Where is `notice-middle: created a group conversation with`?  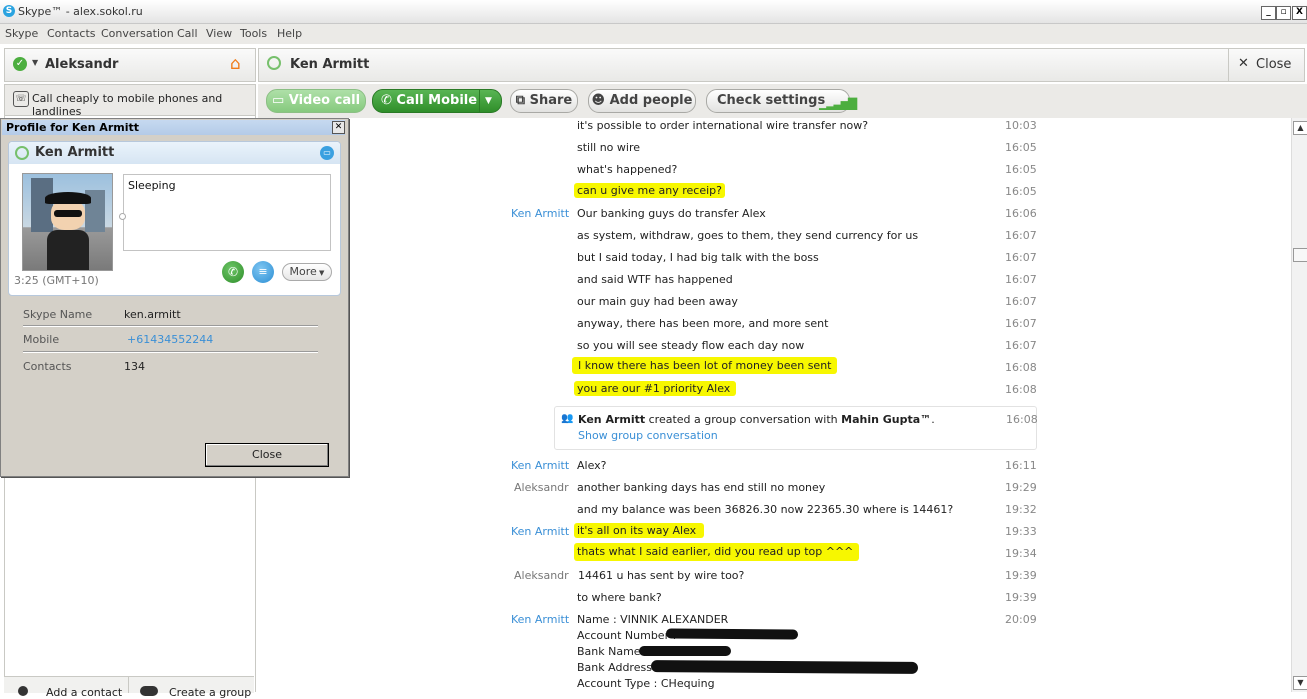
notice-middle: created a group conversation with is located at coordinates (743, 419).